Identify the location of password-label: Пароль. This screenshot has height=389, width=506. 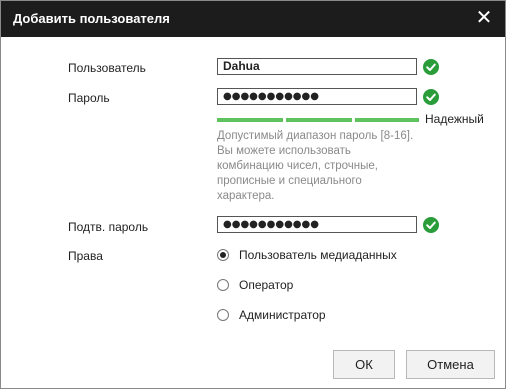
(89, 98).